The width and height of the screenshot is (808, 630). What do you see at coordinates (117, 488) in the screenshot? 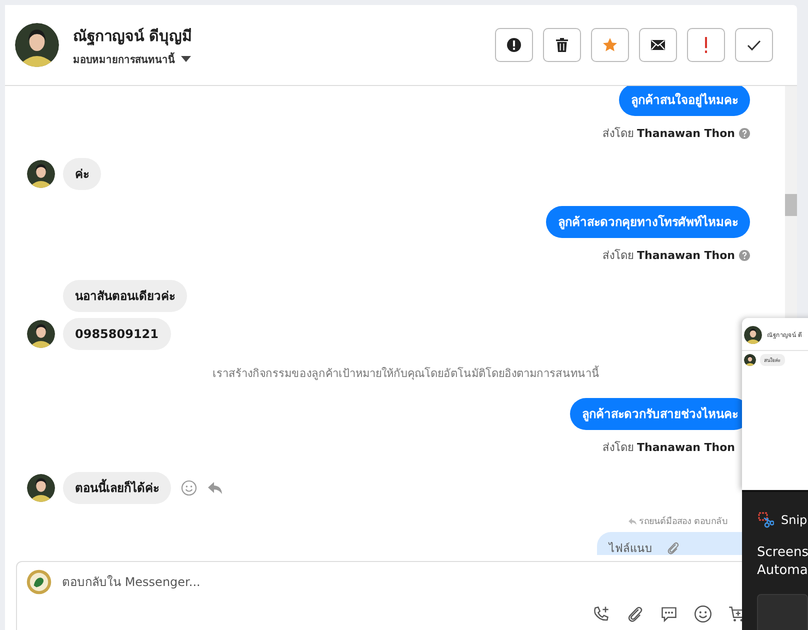
I see `message-bubble: ตอนนี้เลยก็ได้ค่ะ` at bounding box center [117, 488].